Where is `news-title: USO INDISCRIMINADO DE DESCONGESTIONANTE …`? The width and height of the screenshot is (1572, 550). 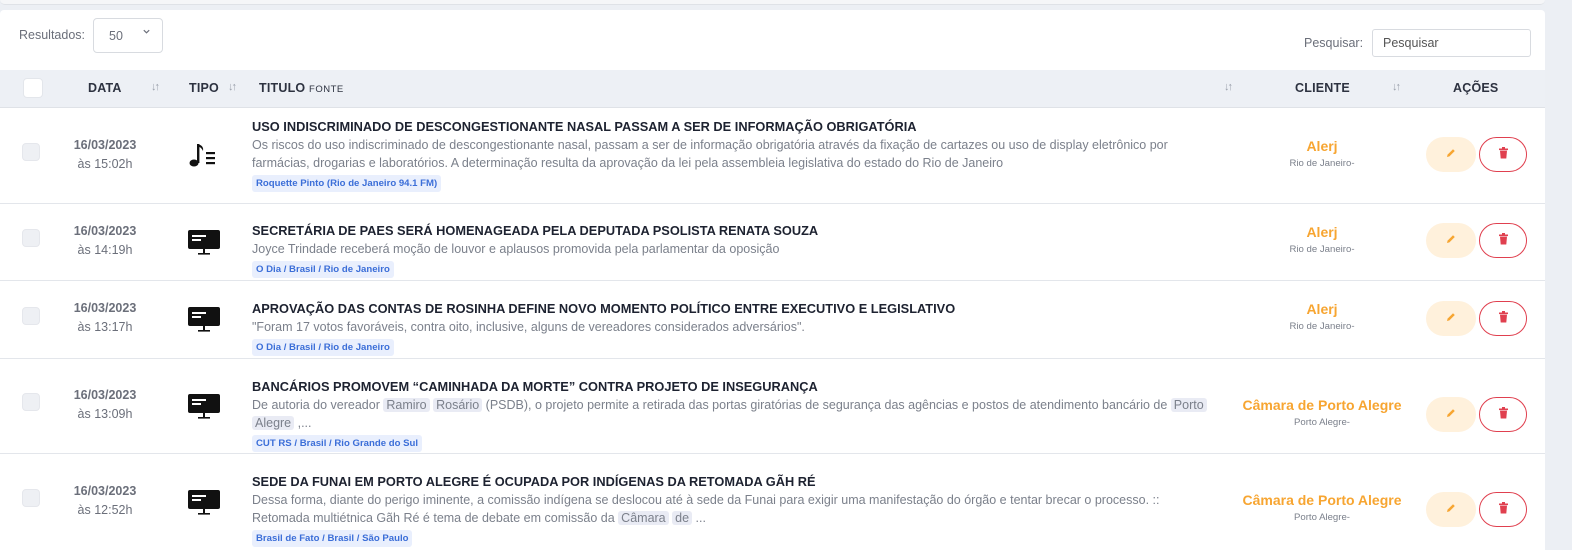 news-title: USO INDISCRIMINADO DE DESCONGESTIONANTE … is located at coordinates (732, 127).